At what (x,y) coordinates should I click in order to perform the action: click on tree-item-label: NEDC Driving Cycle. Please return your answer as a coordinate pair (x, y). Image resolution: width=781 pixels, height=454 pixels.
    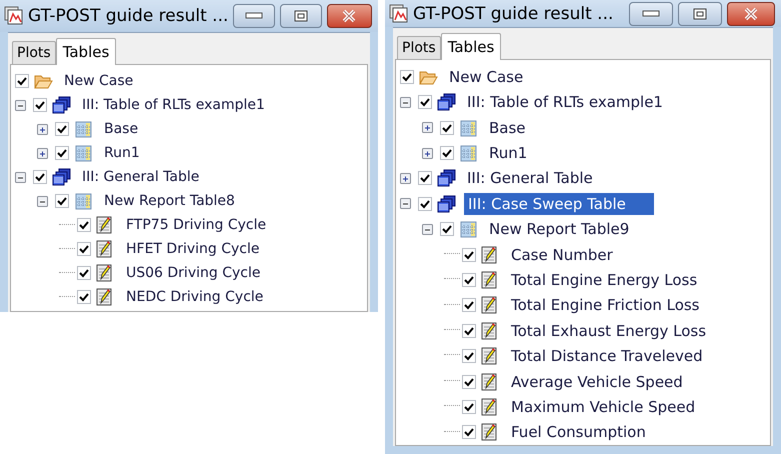
    Looking at the image, I should click on (194, 297).